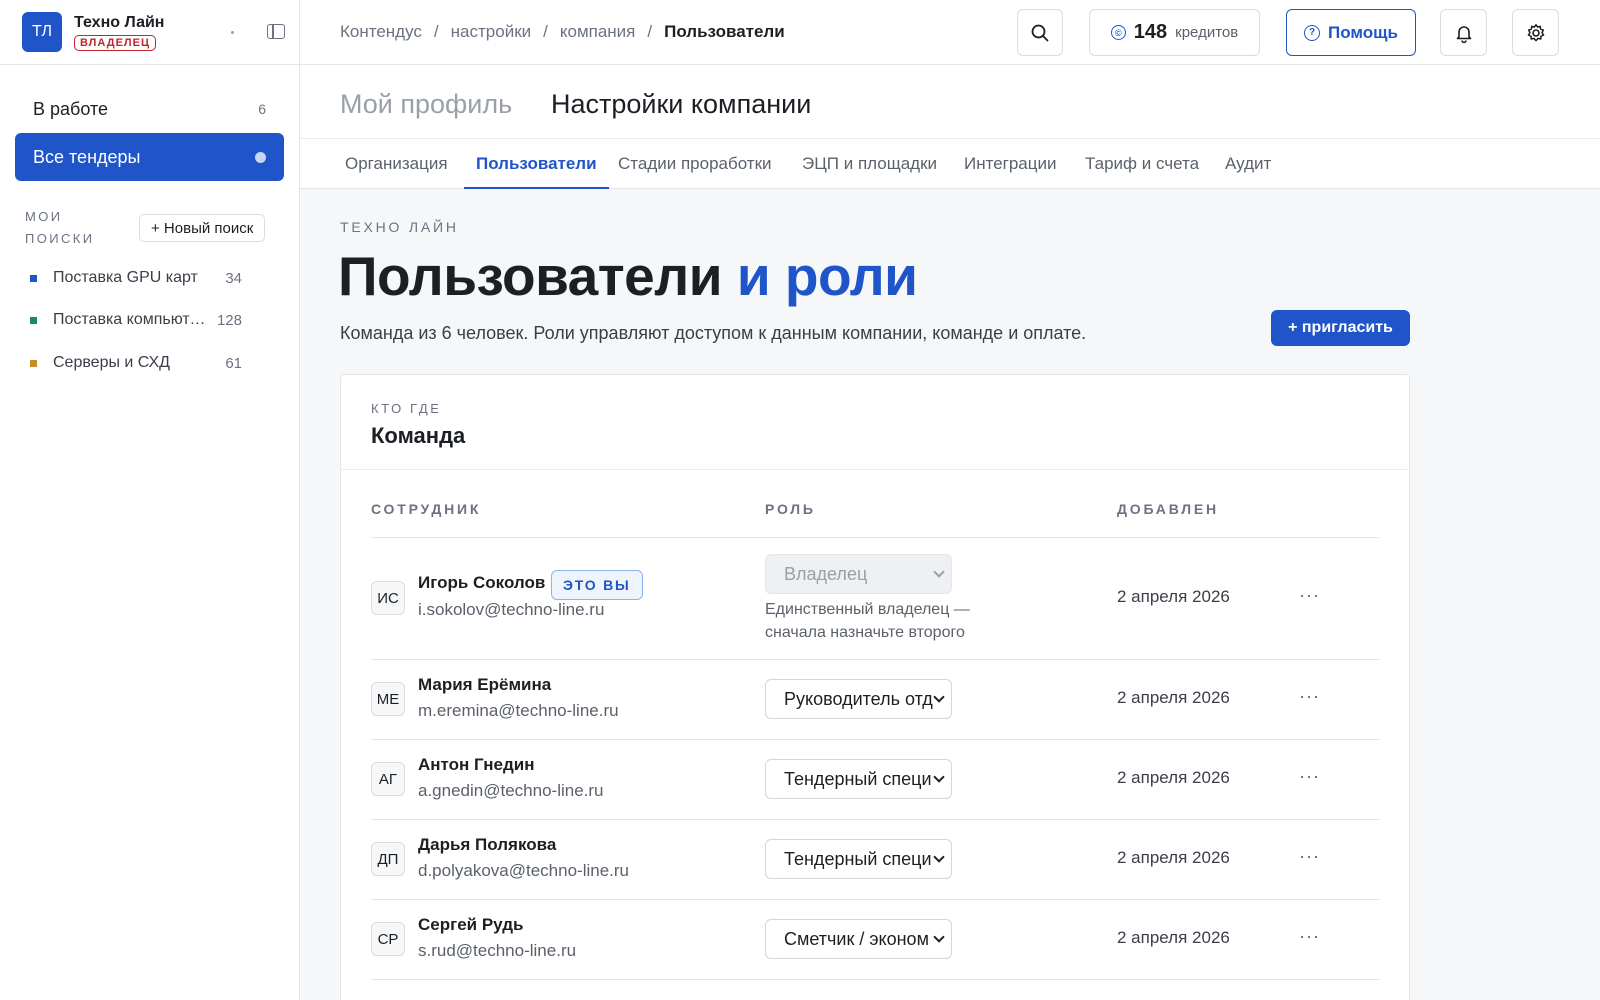 The image size is (1600, 1000). I want to click on user-name: Антон Гнедин, so click(476, 764).